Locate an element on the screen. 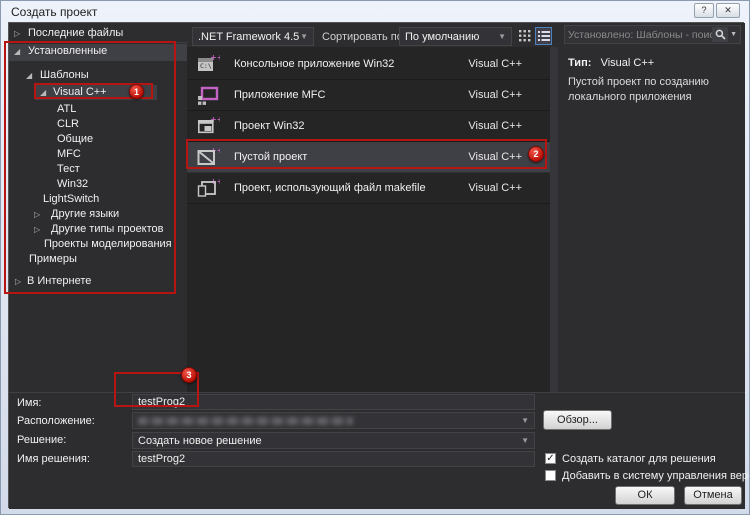  close-button: ✕ is located at coordinates (728, 10).